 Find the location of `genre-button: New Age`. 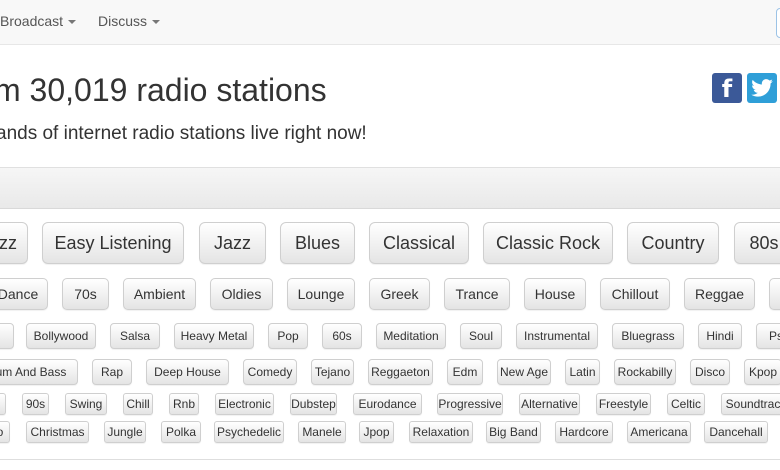

genre-button: New Age is located at coordinates (524, 372).